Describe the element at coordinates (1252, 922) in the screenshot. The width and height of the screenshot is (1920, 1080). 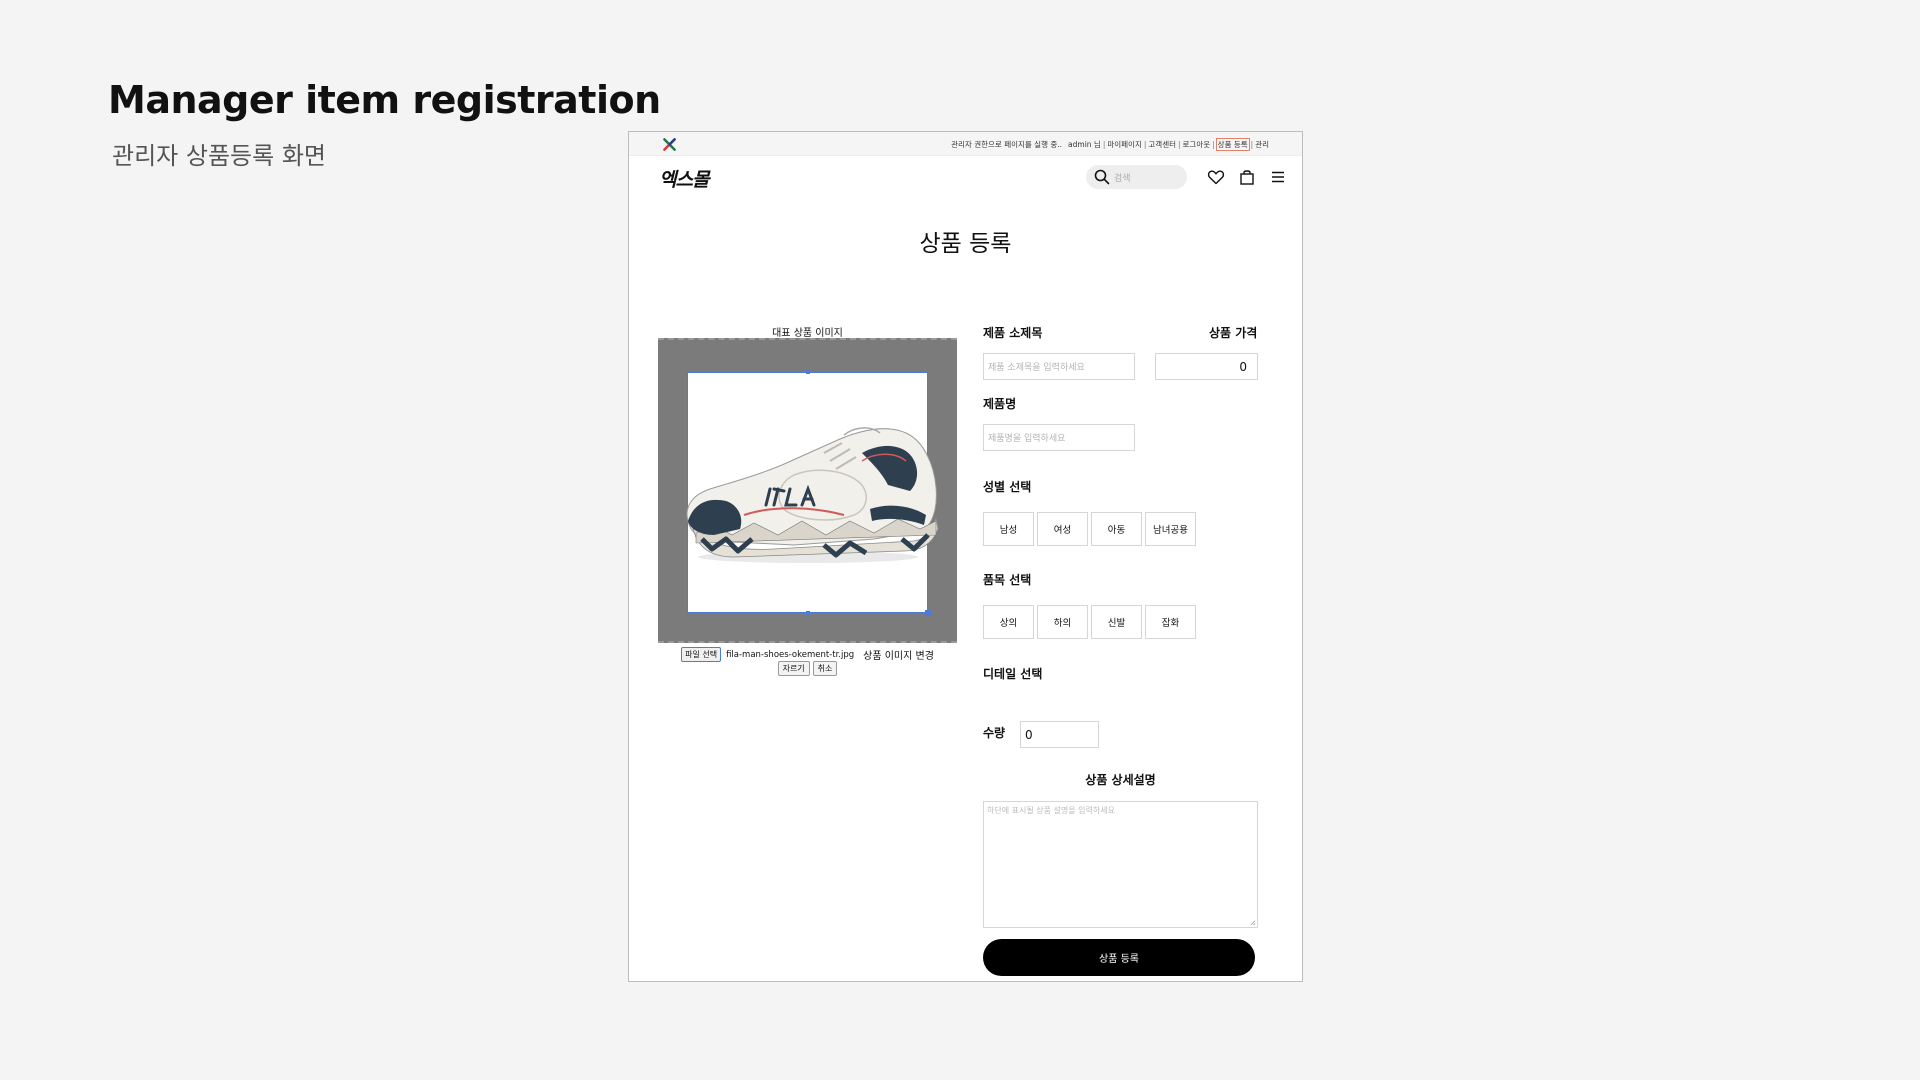
I see `resize-grip-icon` at that location.